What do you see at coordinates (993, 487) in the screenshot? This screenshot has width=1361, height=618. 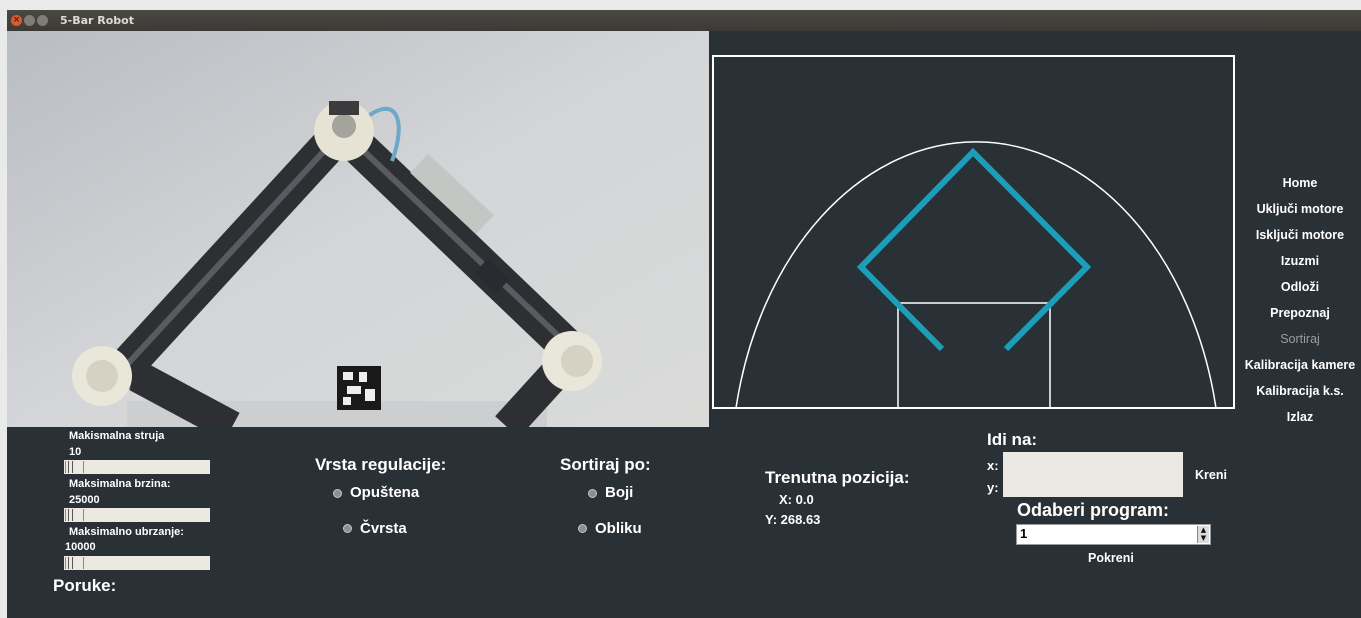 I see `goto-y-label: y:` at bounding box center [993, 487].